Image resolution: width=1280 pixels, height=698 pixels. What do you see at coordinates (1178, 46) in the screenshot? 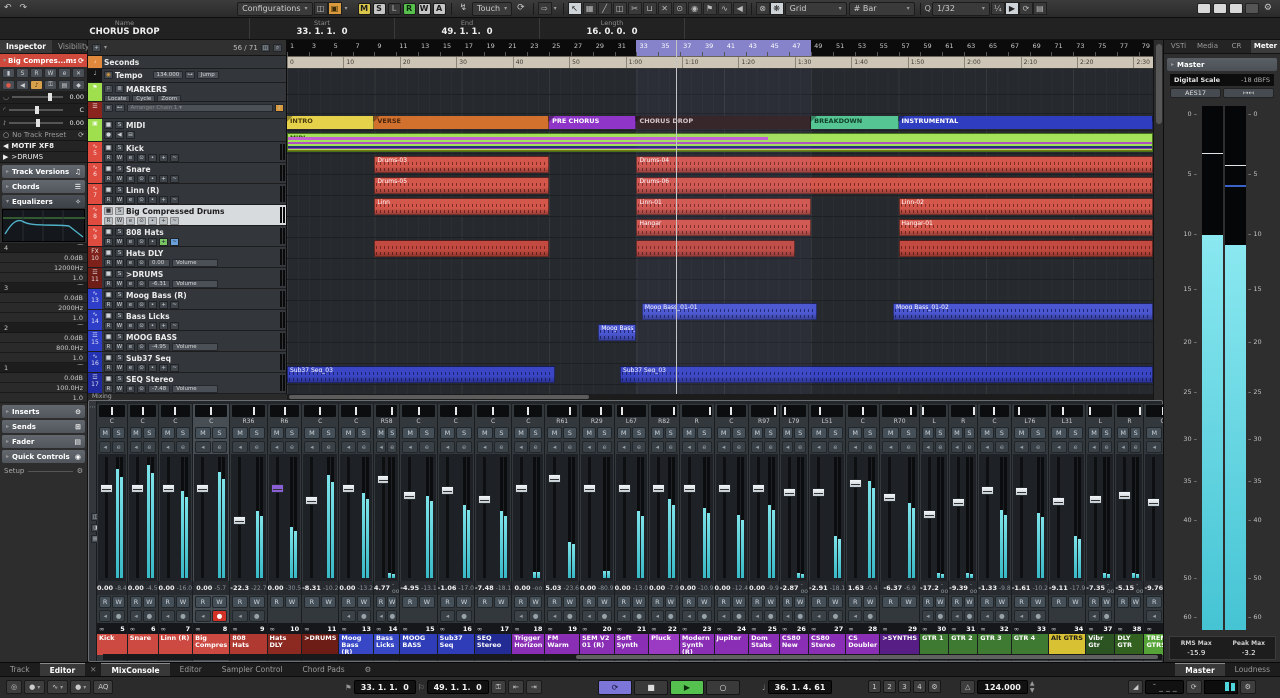
I see `right-tab-vsti: VSTi` at bounding box center [1178, 46].